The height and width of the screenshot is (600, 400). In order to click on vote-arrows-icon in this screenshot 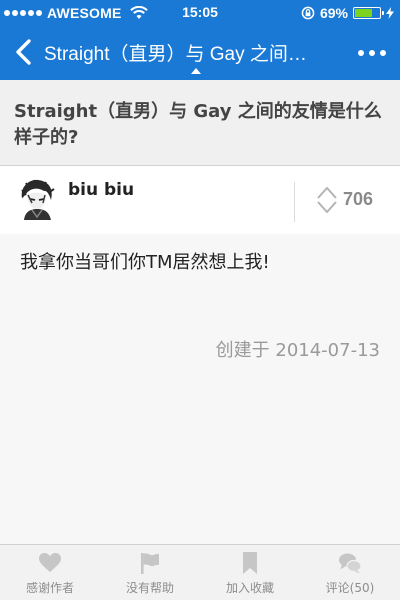, I will do `click(327, 200)`.